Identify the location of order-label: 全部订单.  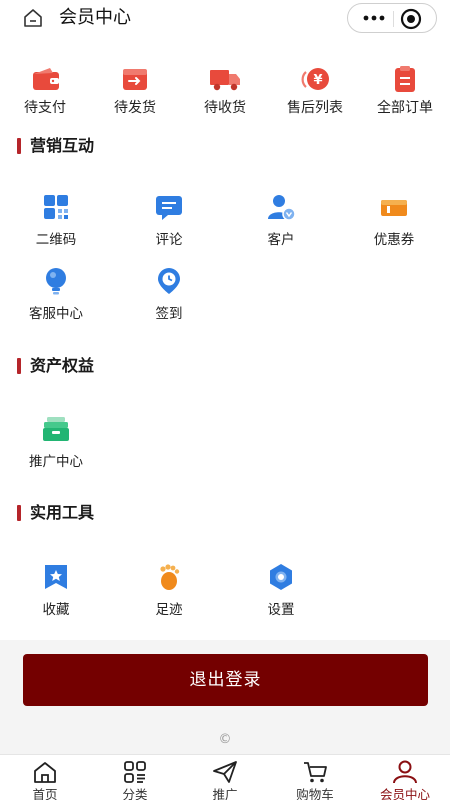
(405, 108).